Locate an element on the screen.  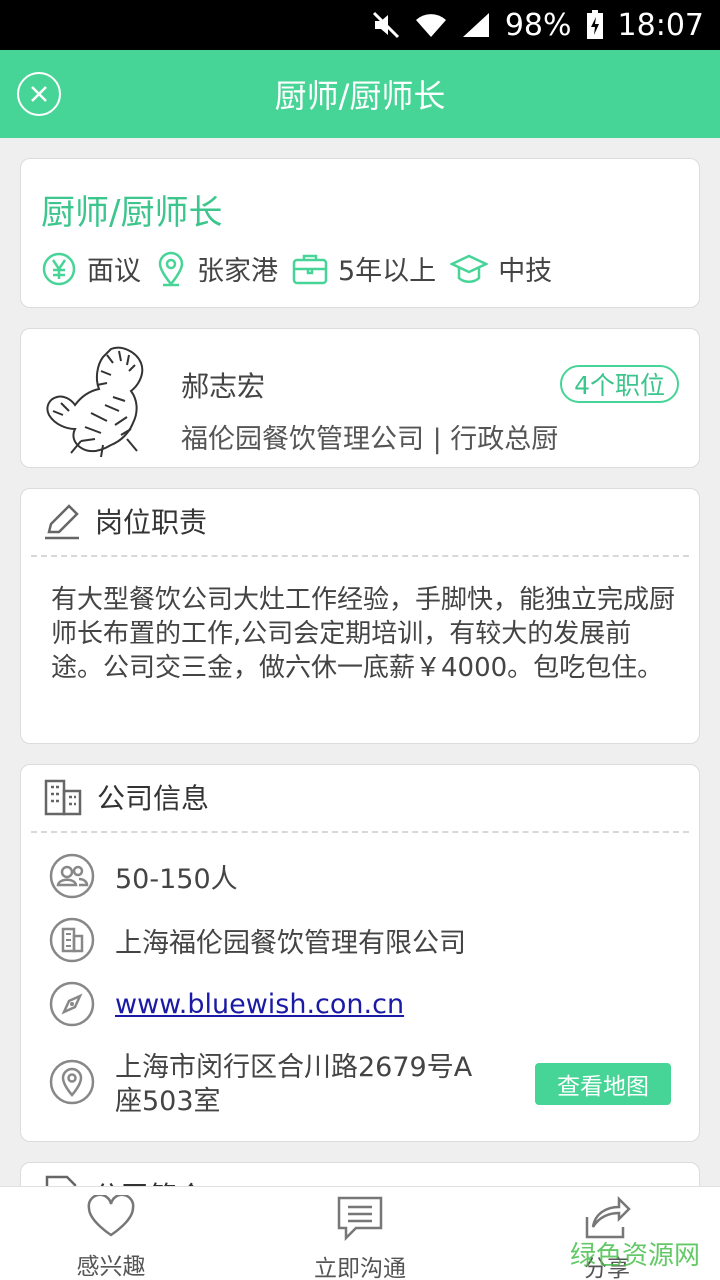
experience-item: 5年以上 is located at coordinates (364, 268).